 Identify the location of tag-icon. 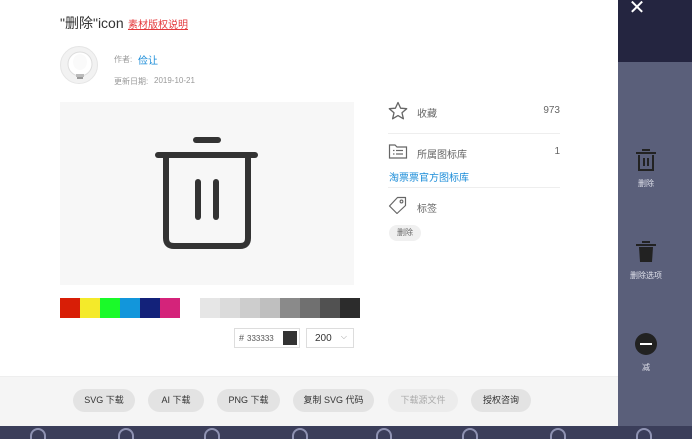
(397, 205).